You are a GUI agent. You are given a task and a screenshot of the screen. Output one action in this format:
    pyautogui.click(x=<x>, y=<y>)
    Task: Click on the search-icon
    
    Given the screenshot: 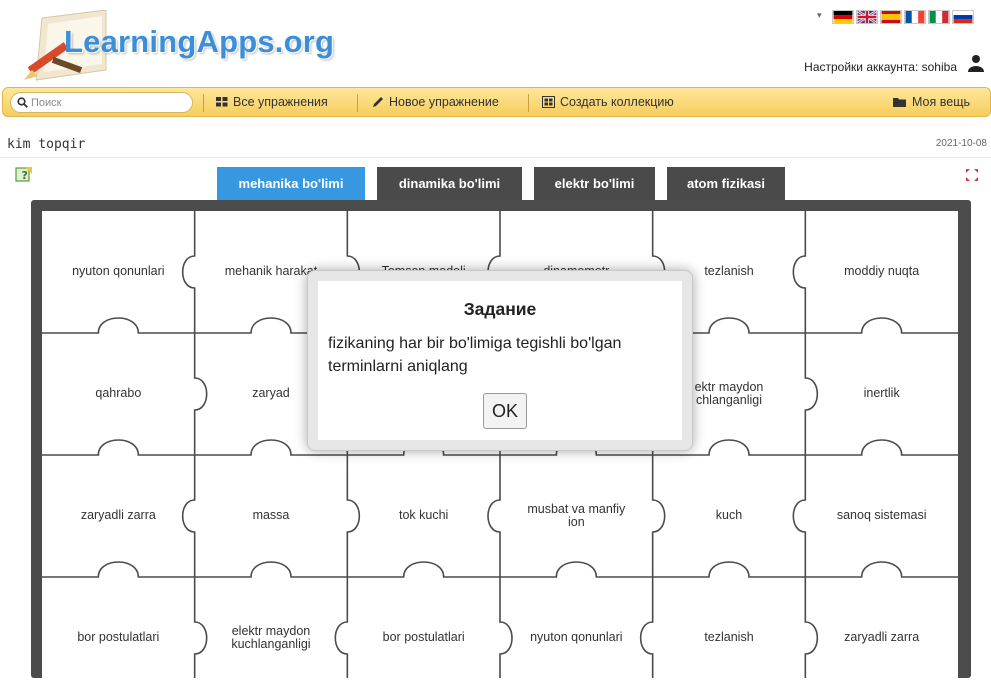 What is the action you would take?
    pyautogui.click(x=22, y=102)
    